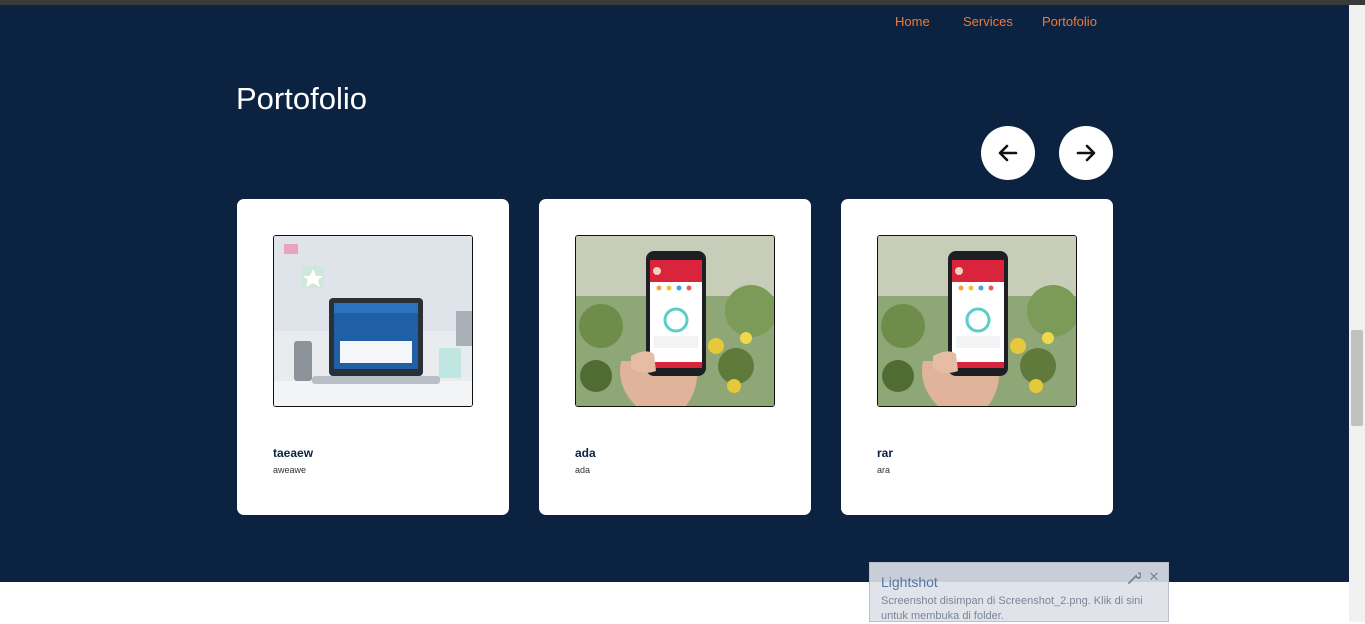  I want to click on laptop-photo, so click(373, 321).